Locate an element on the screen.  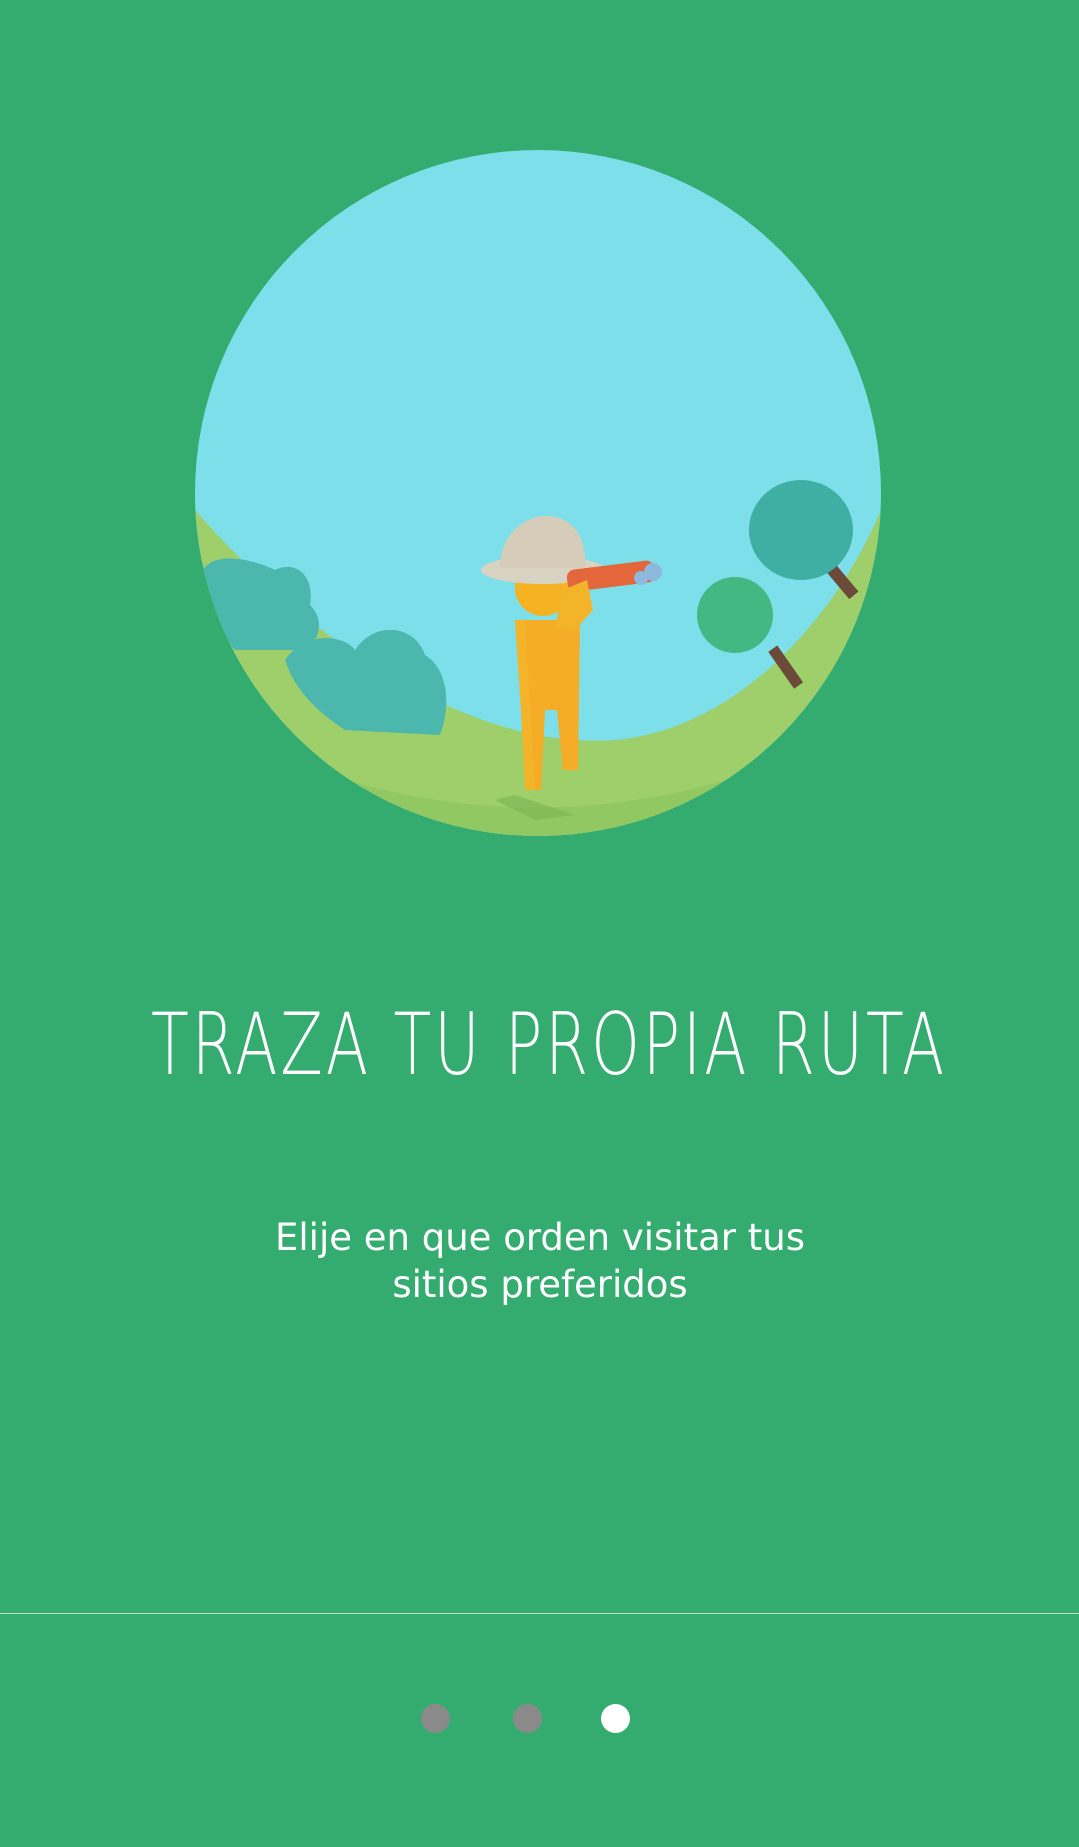
onboarding-title: TRAZA TU PROPIA RUTA is located at coordinates (549, 1045).